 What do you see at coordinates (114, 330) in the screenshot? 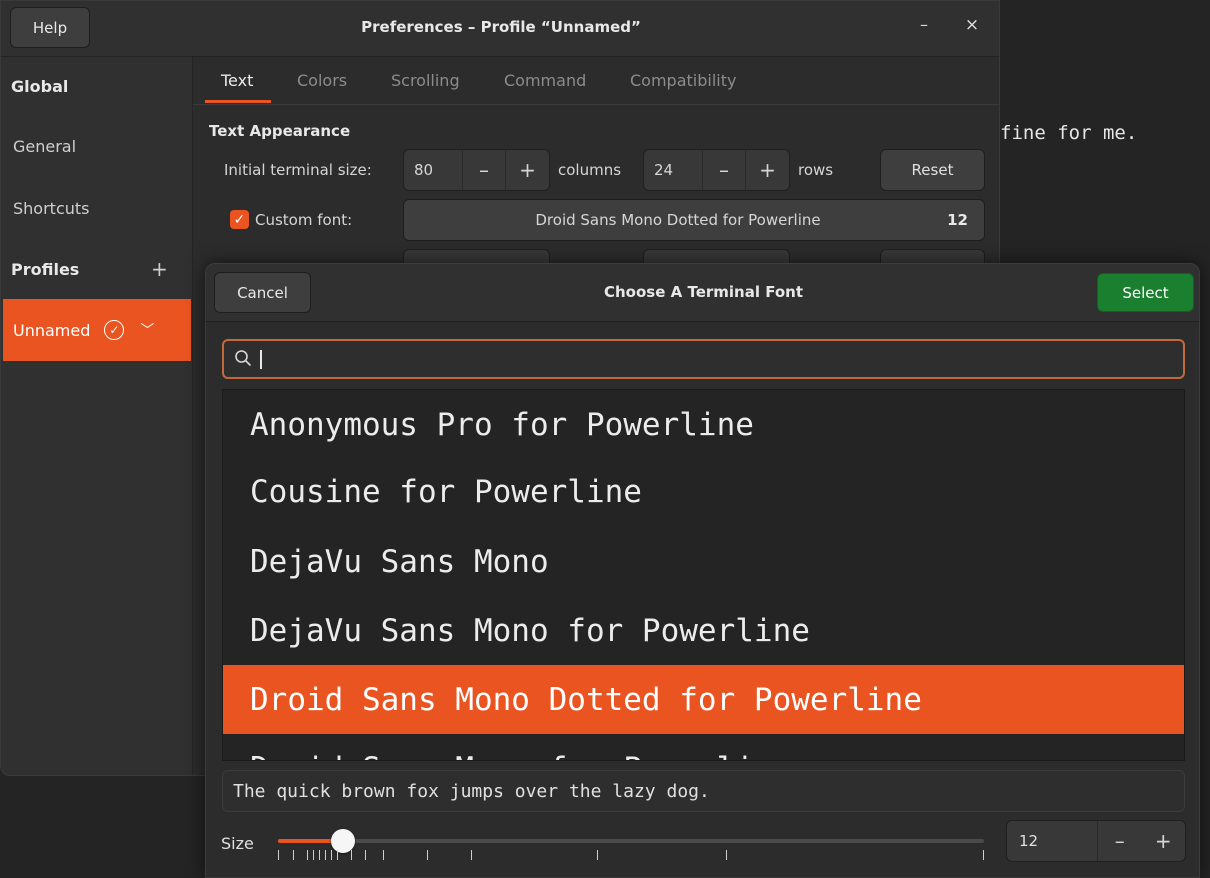
I see `default-profile-check-icon: ✓` at bounding box center [114, 330].